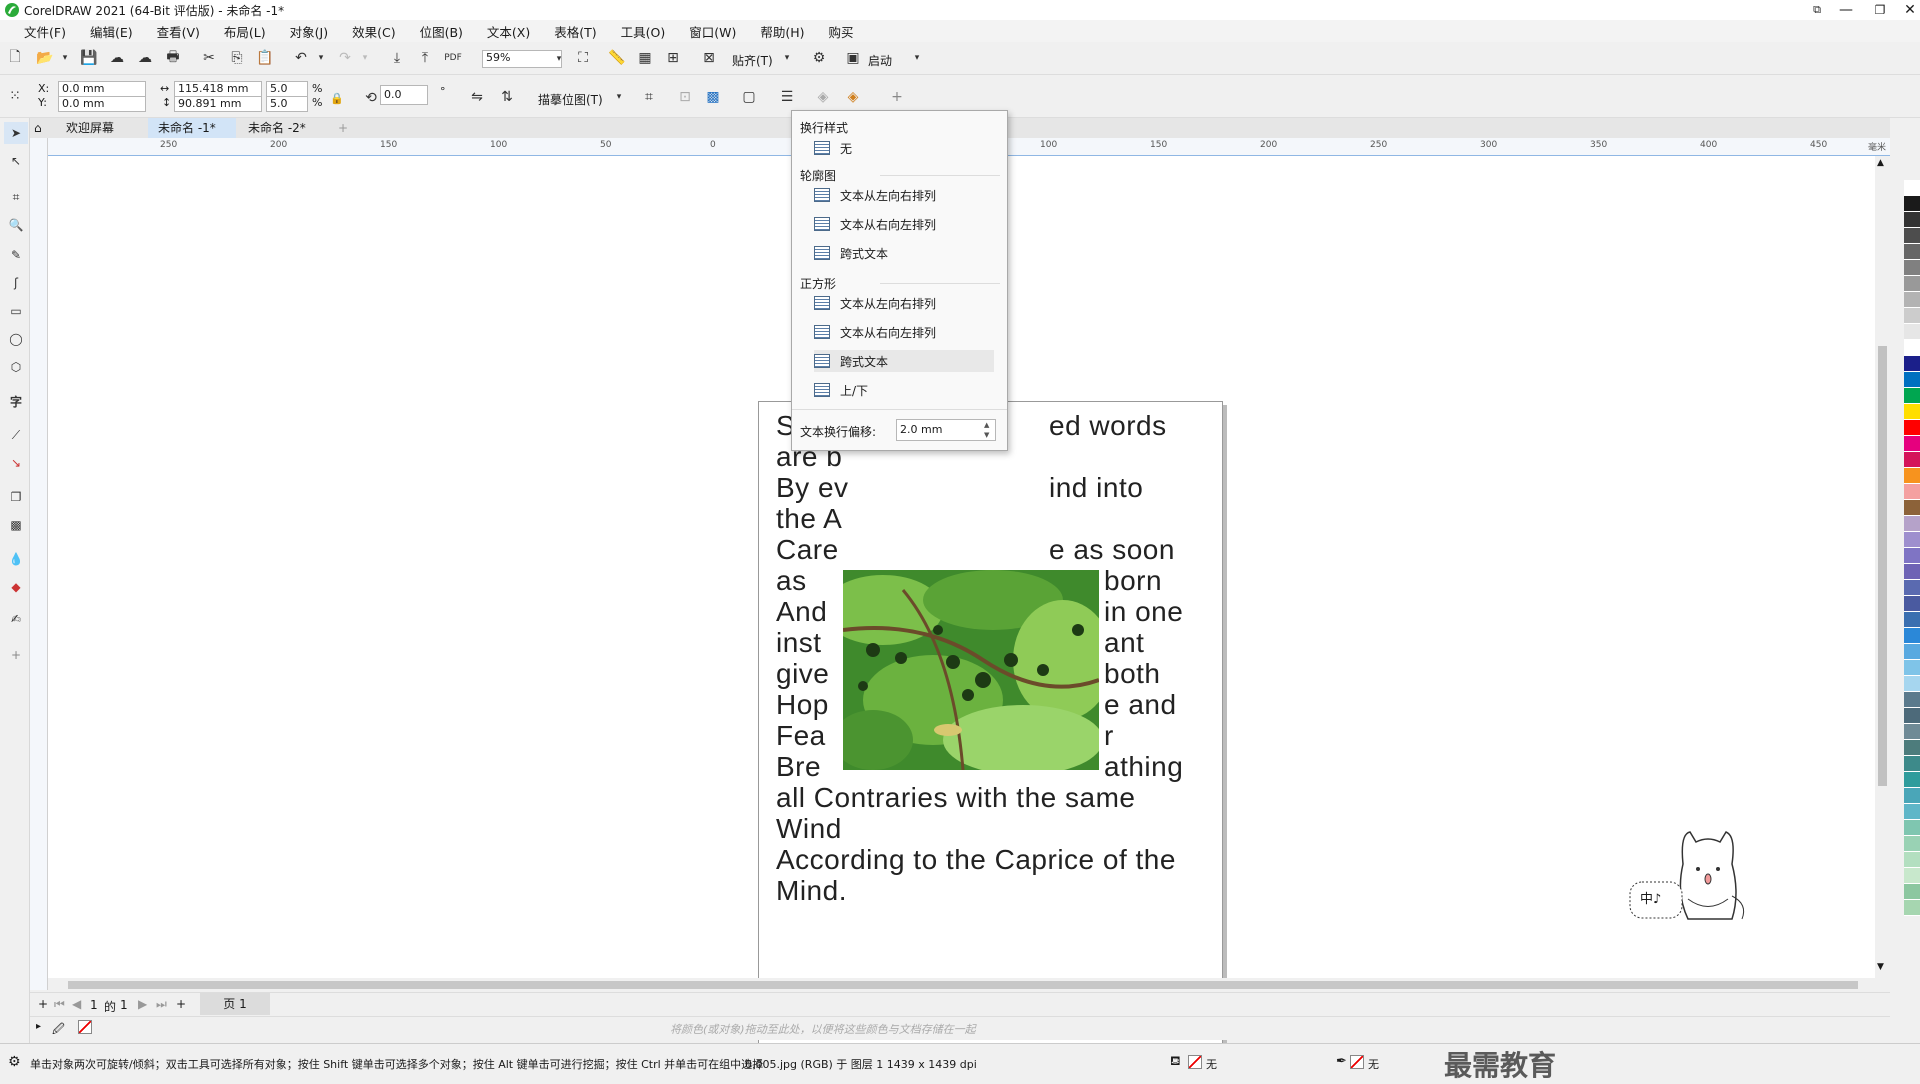  What do you see at coordinates (643, 31) in the screenshot?
I see `menu-tools: 工具(O)` at bounding box center [643, 31].